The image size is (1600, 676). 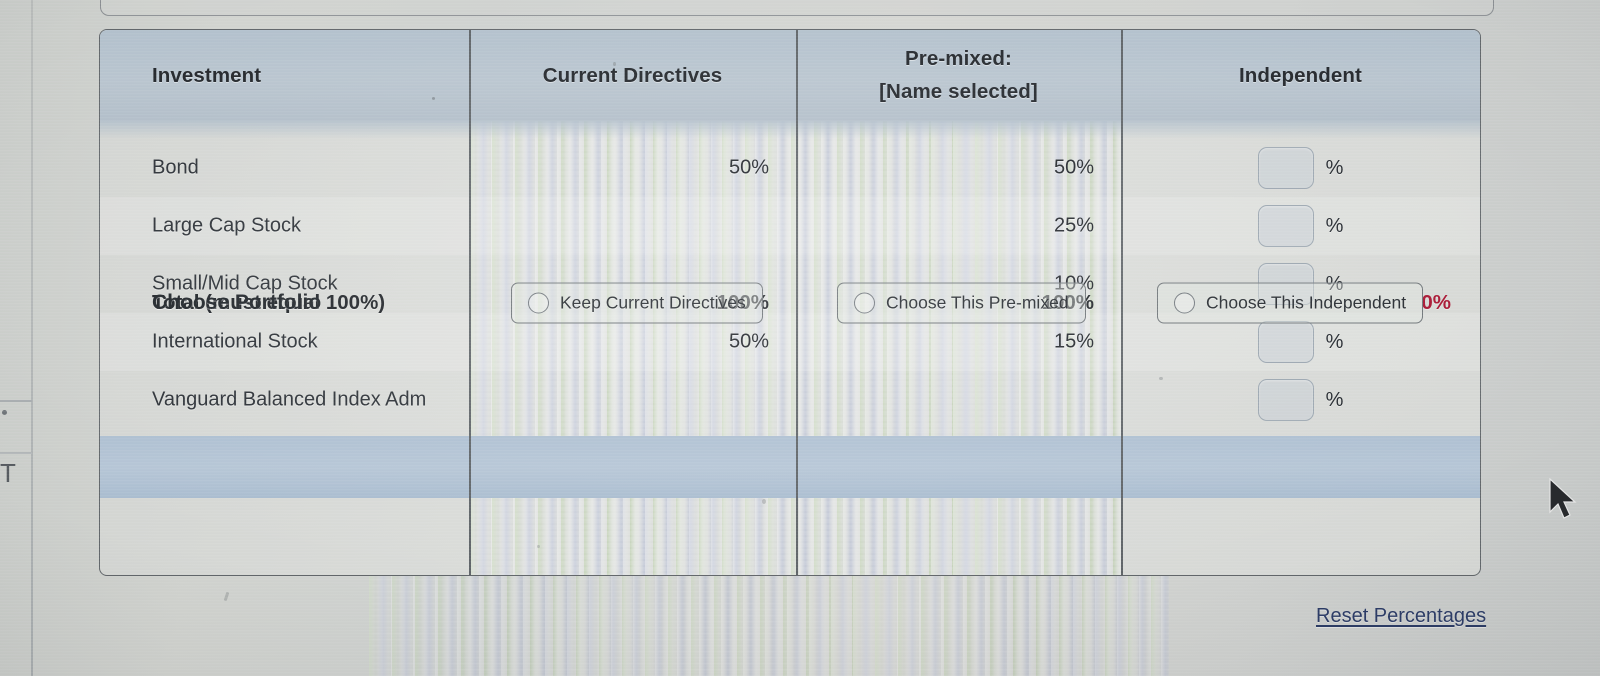 I want to click on row-label-investment: International Stock, so click(x=235, y=341).